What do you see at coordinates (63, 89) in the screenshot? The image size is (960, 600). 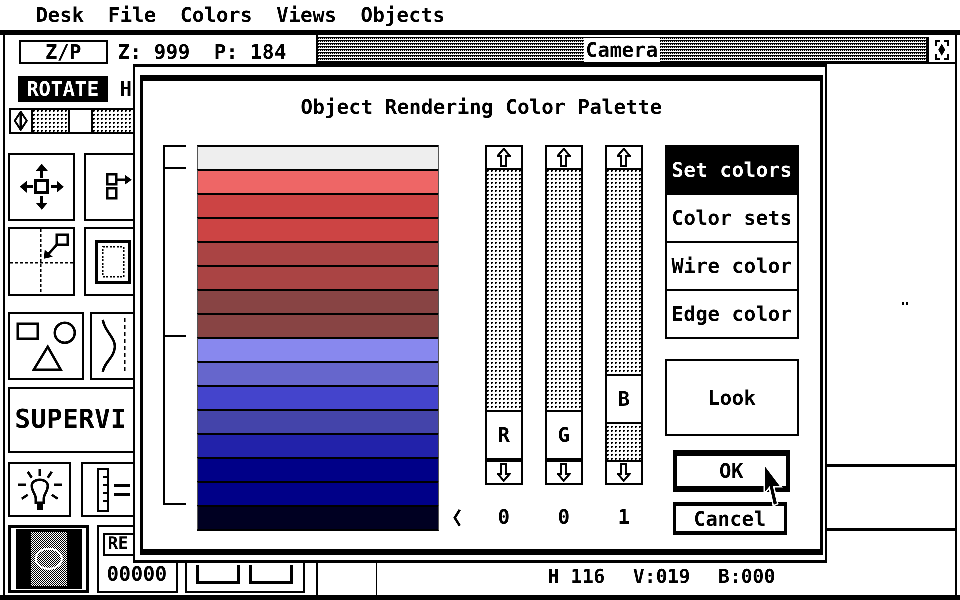 I see `rotate-button: ROTATE` at bounding box center [63, 89].